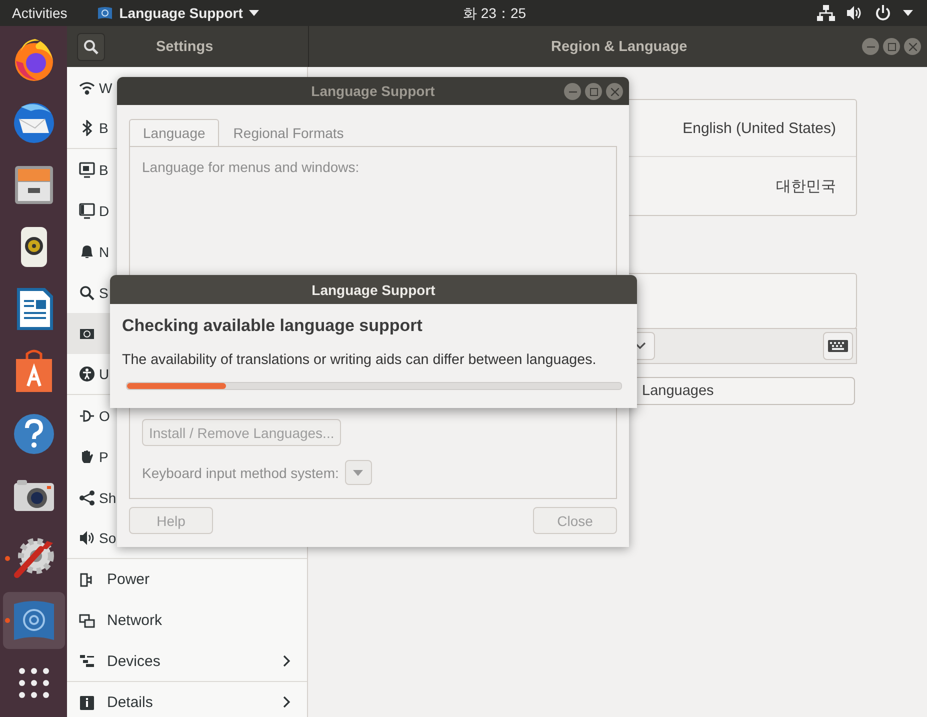 The image size is (927, 717). What do you see at coordinates (104, 210) in the screenshot?
I see `sidebar-label: D` at bounding box center [104, 210].